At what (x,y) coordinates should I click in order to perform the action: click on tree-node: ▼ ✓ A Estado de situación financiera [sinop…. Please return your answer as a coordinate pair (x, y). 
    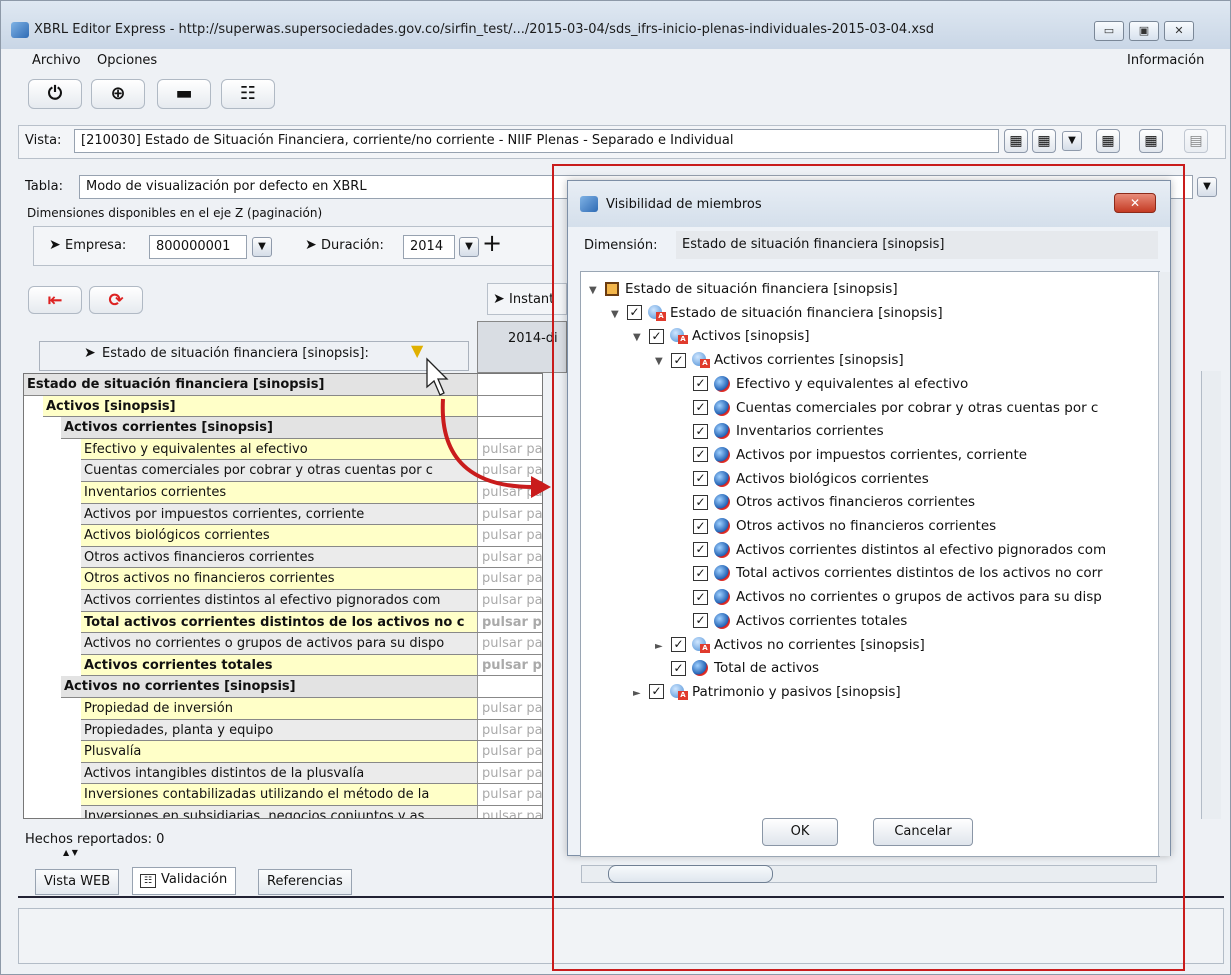
    Looking at the image, I should click on (777, 313).